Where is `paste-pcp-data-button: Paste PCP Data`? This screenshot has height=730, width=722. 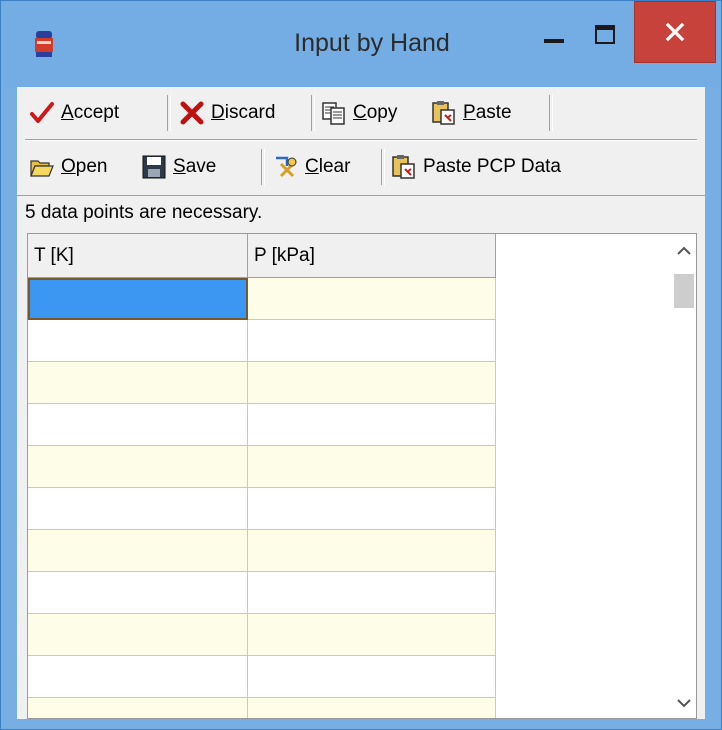
paste-pcp-data-button: Paste PCP Data is located at coordinates (476, 167).